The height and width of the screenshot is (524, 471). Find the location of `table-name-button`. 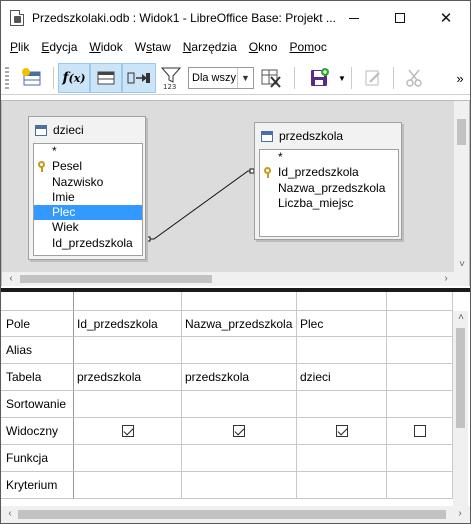

table-name-button is located at coordinates (106, 78).